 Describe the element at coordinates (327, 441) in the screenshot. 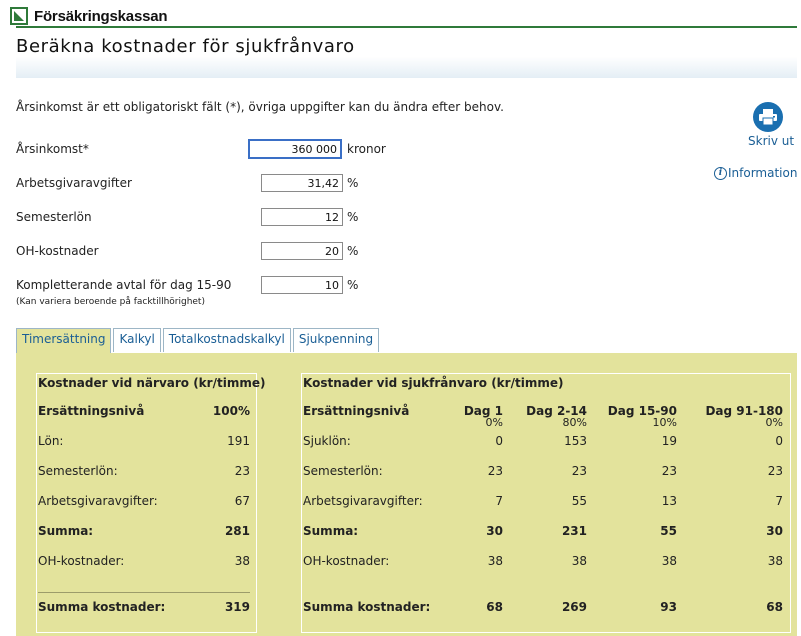

I see `absence-row-label: Sjuklön:` at that location.